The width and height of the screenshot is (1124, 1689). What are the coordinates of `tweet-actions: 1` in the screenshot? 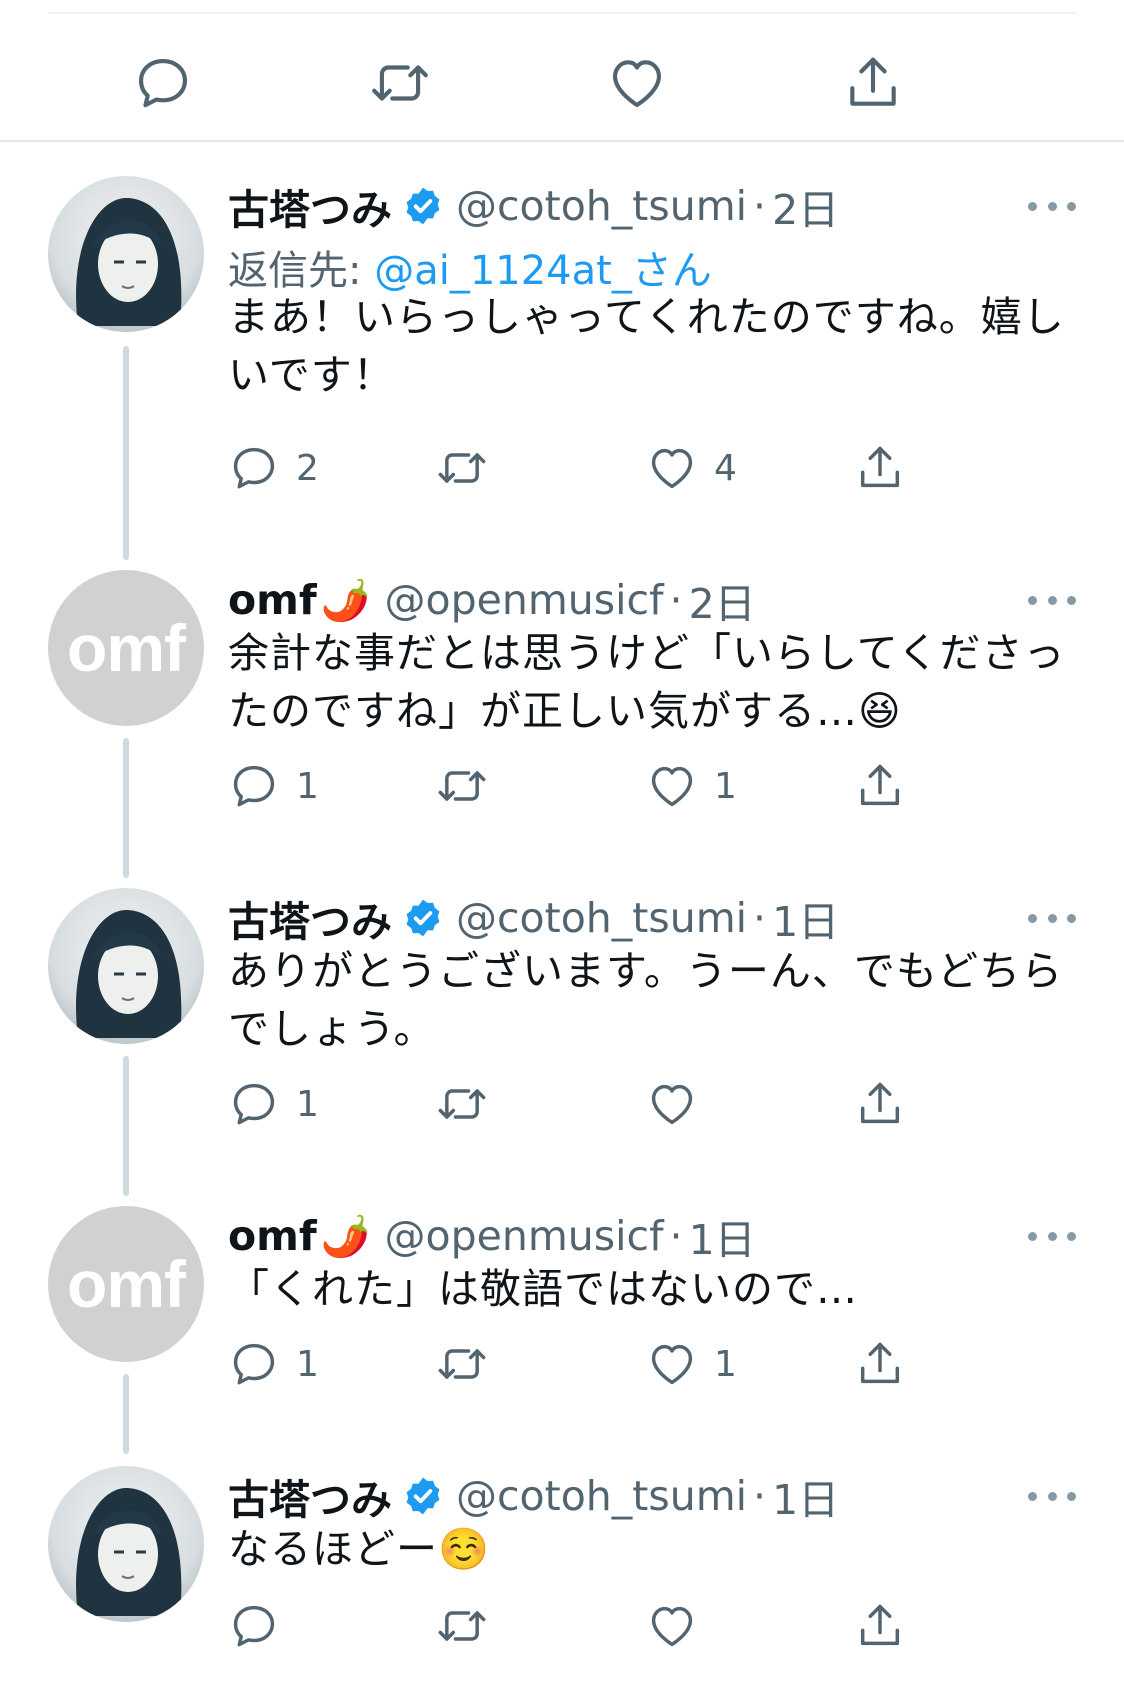 It's located at (608, 1104).